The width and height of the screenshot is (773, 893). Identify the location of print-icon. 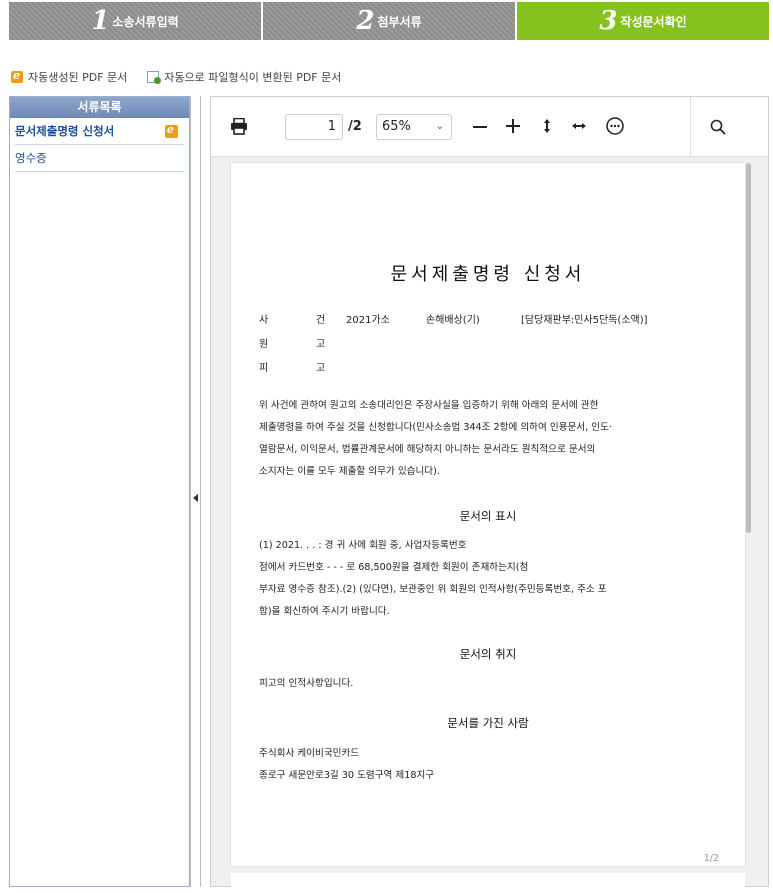
(239, 126).